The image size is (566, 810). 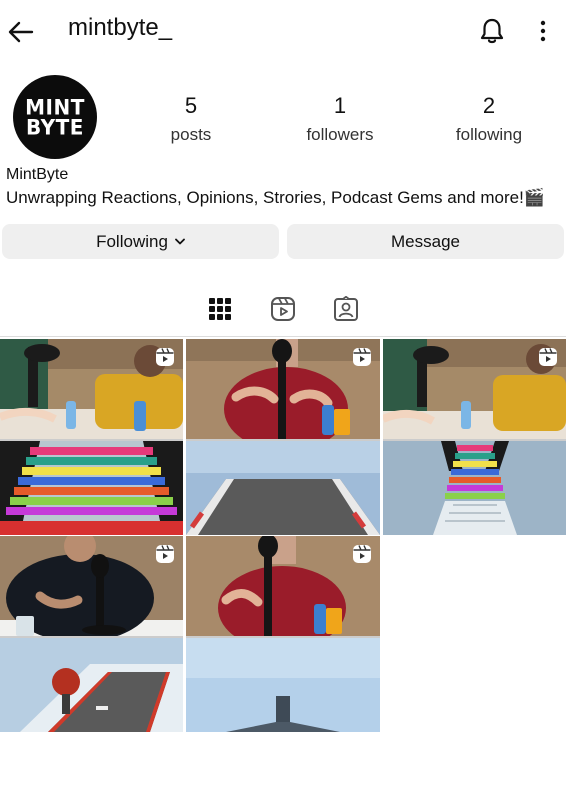 I want to click on reels-icon, so click(x=283, y=309).